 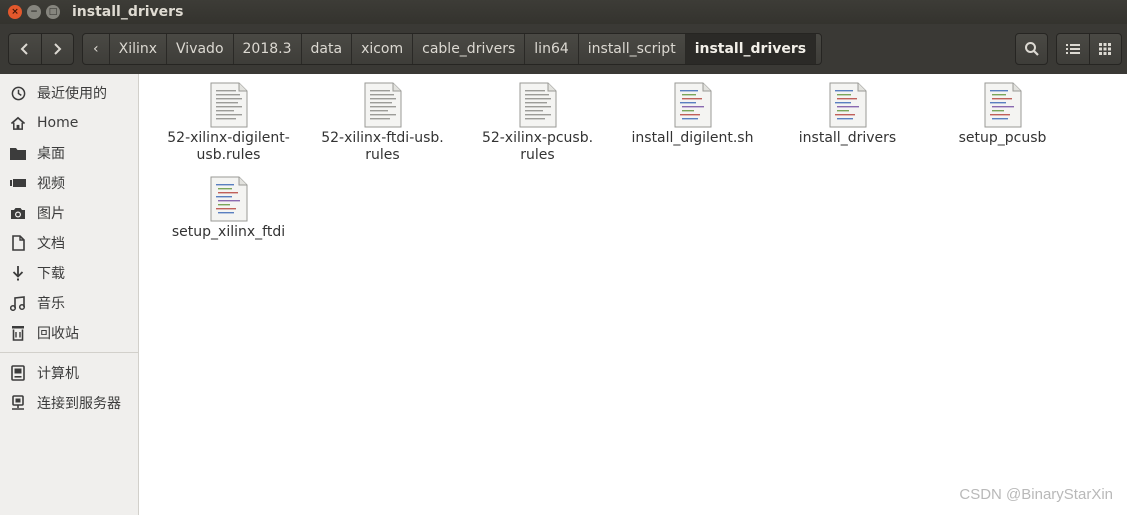 I want to click on file-item: install_drivers, so click(x=847, y=114).